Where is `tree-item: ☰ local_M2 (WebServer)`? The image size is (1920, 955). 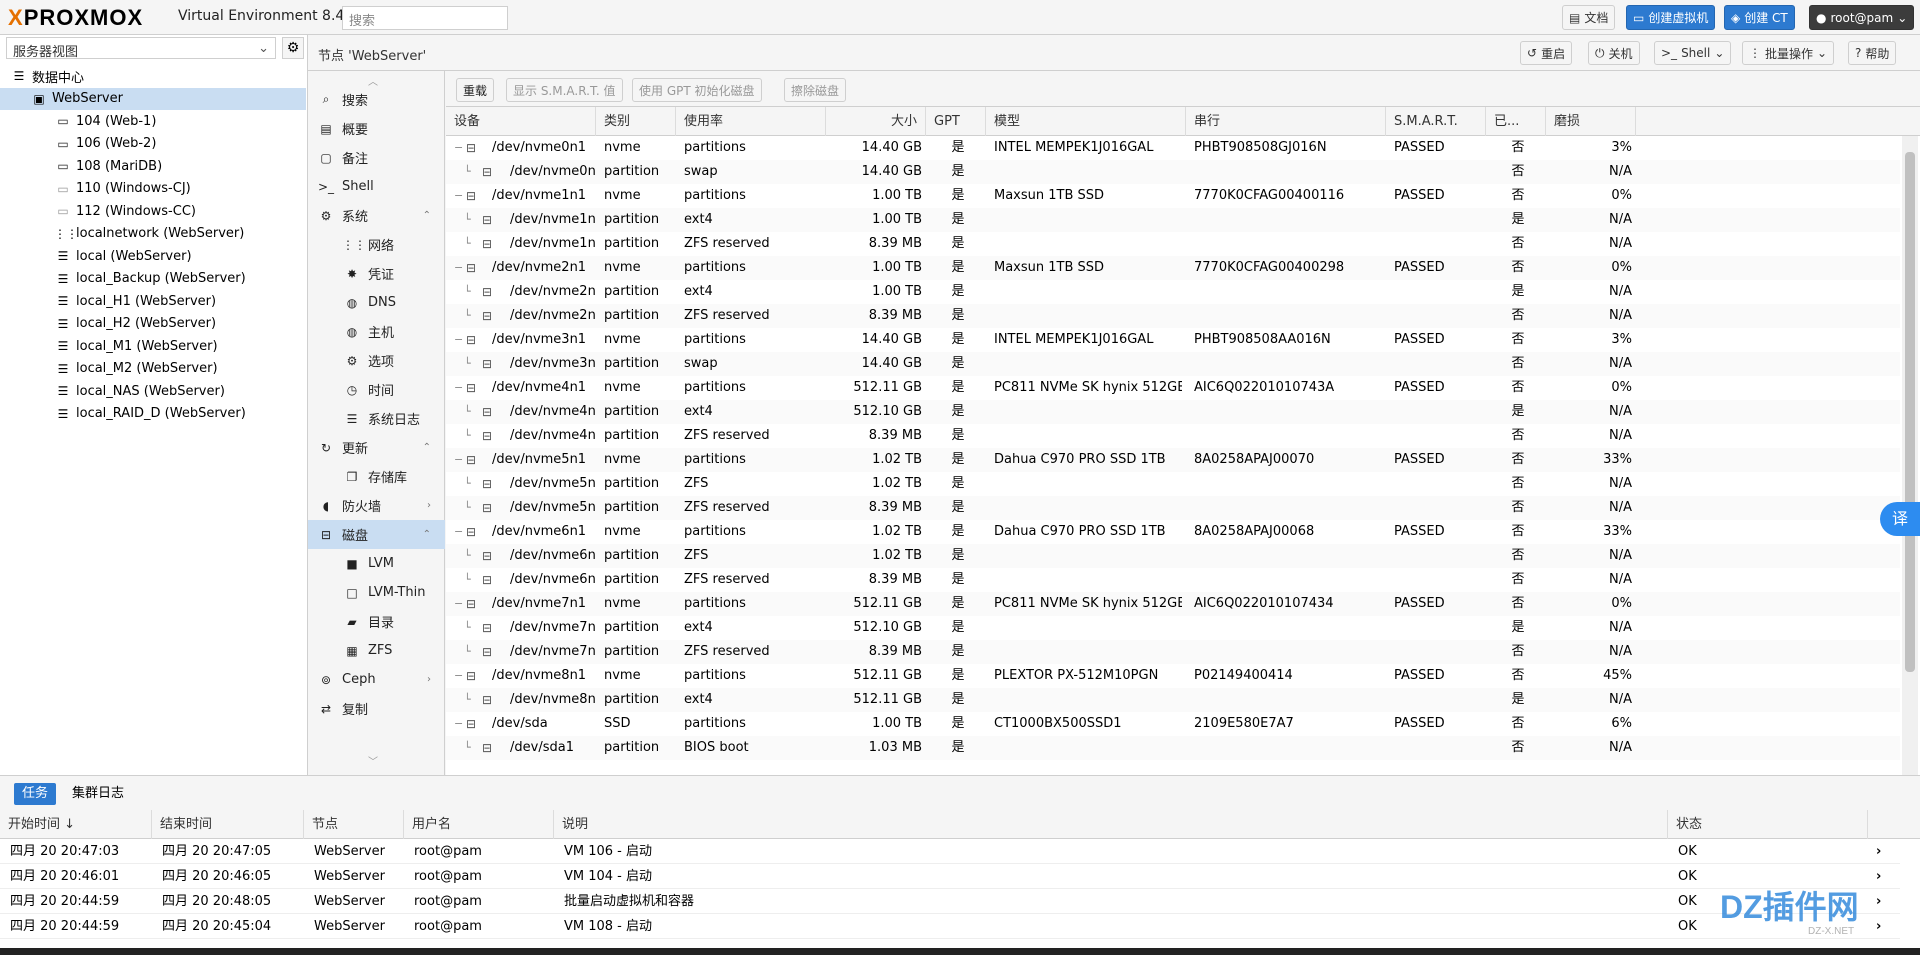
tree-item: ☰ local_M2 (WebServer) is located at coordinates (153, 369).